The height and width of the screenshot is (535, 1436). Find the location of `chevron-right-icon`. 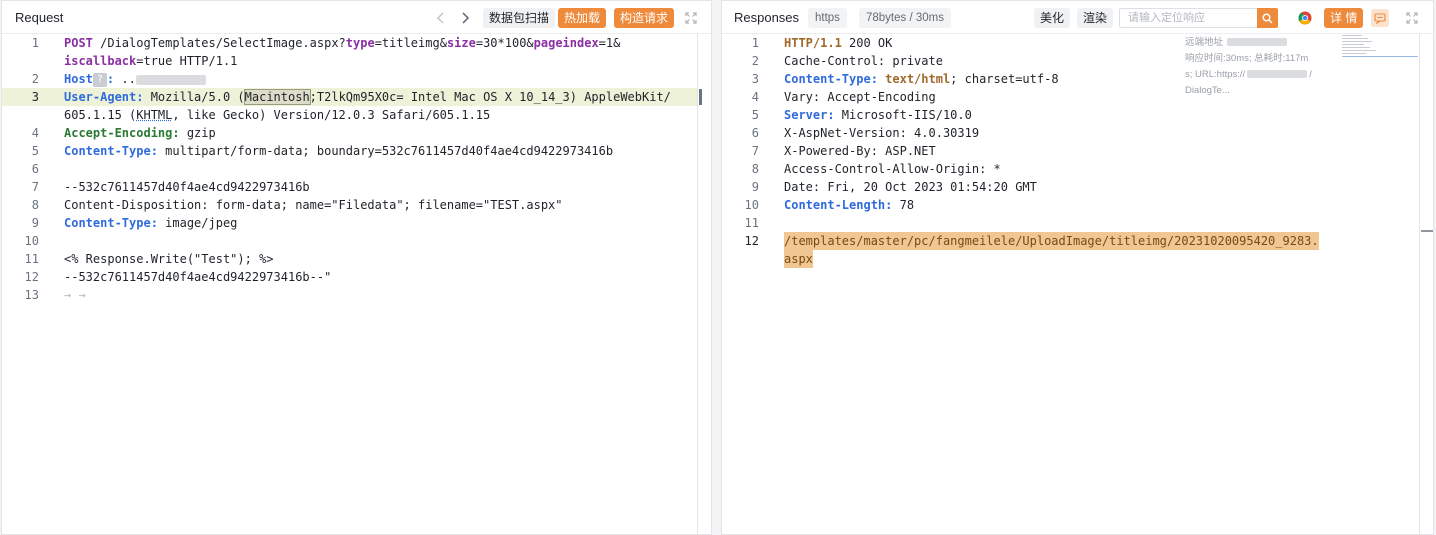

chevron-right-icon is located at coordinates (465, 18).